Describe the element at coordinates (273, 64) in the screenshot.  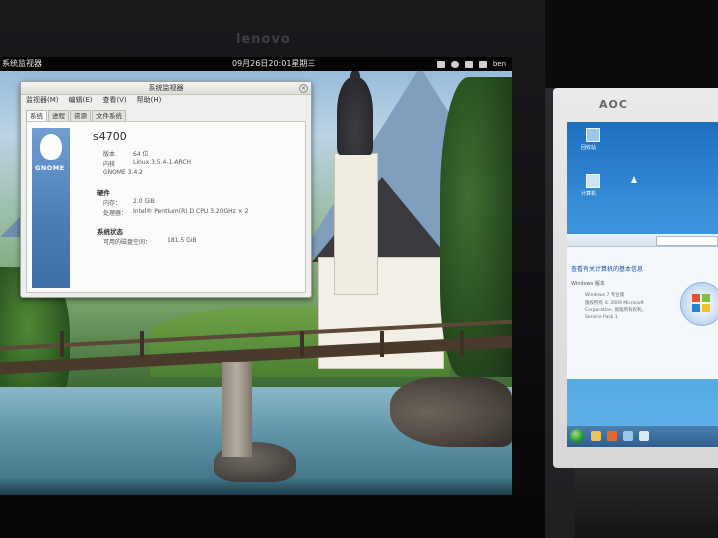
I see `clock: 09月26日20:01星期三` at that location.